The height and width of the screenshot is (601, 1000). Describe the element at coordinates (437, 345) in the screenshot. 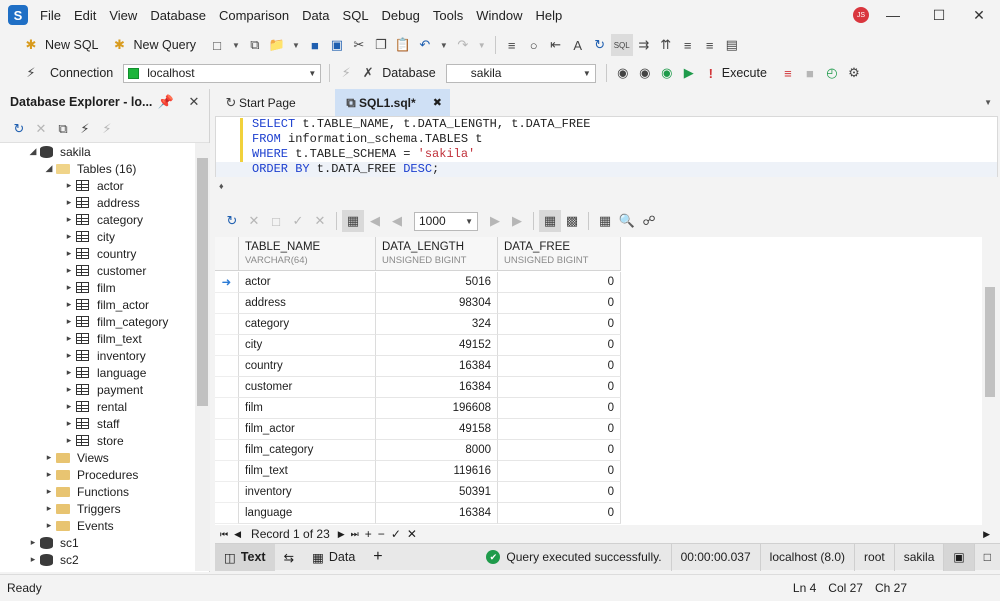

I see `cell-data-length: 49152` at that location.